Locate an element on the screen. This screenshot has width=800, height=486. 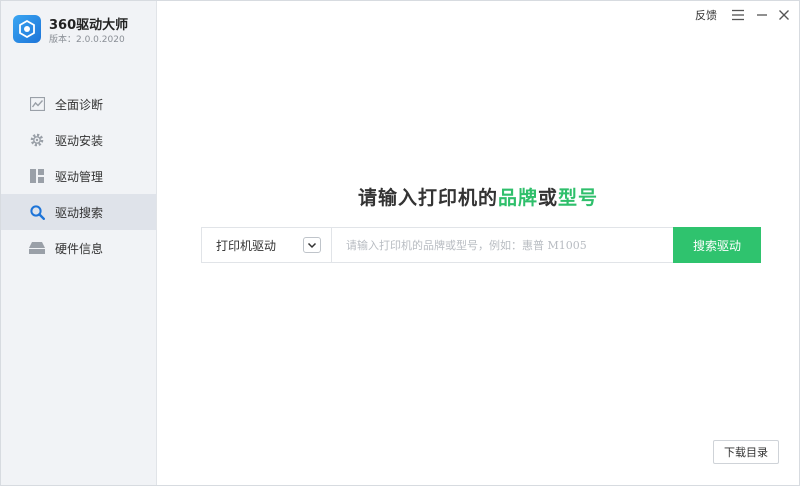
sidebar-item-driver-manage: 驱动管理 is located at coordinates (78, 176).